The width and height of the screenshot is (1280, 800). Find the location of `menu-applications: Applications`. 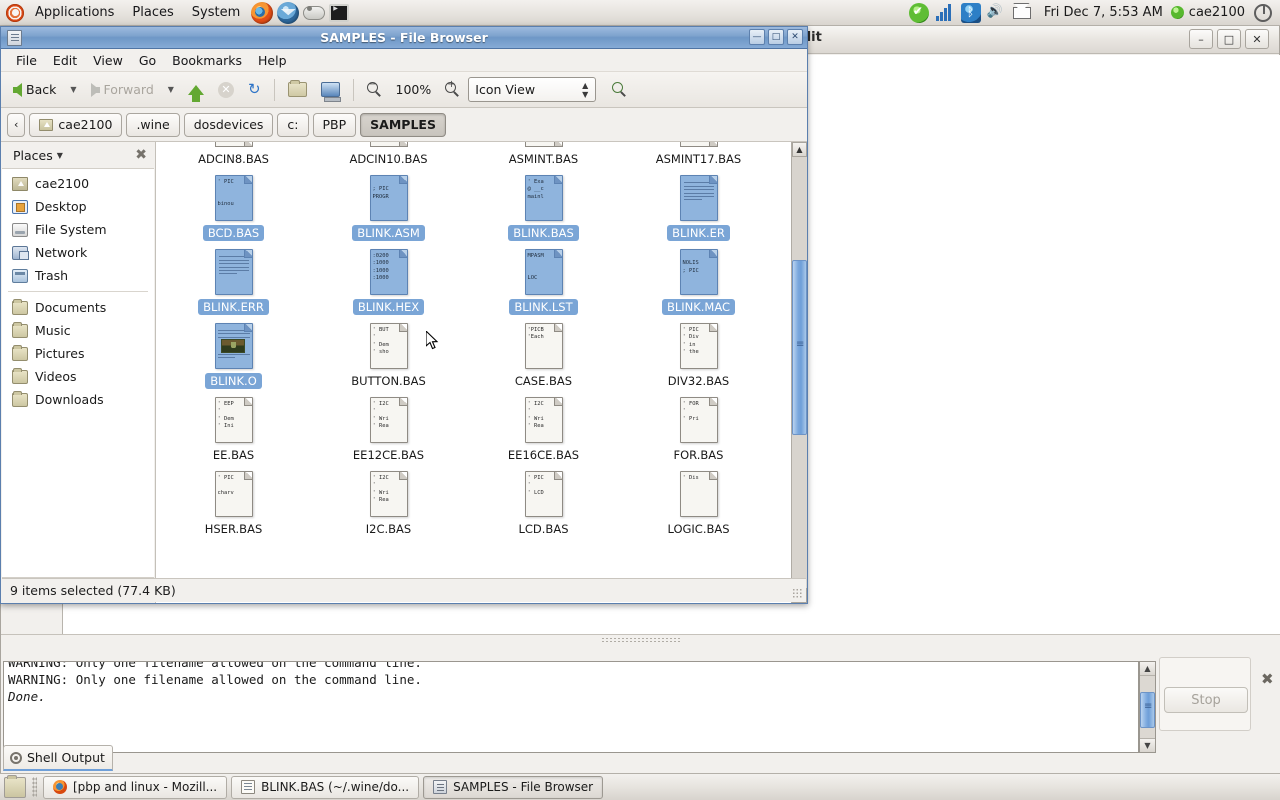

menu-applications: Applications is located at coordinates (74, 12).